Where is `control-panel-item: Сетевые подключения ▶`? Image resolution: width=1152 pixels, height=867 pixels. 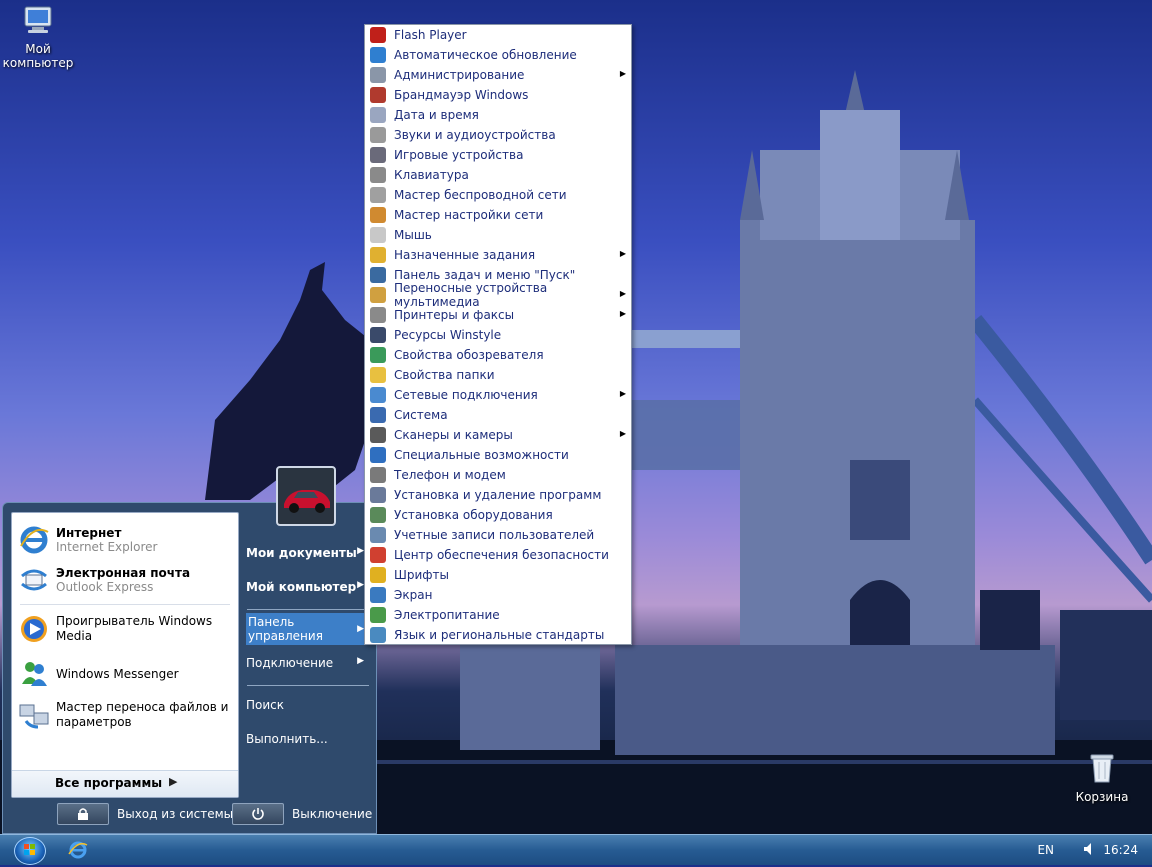
control-panel-item: Сетевые подключения ▶ is located at coordinates (498, 395).